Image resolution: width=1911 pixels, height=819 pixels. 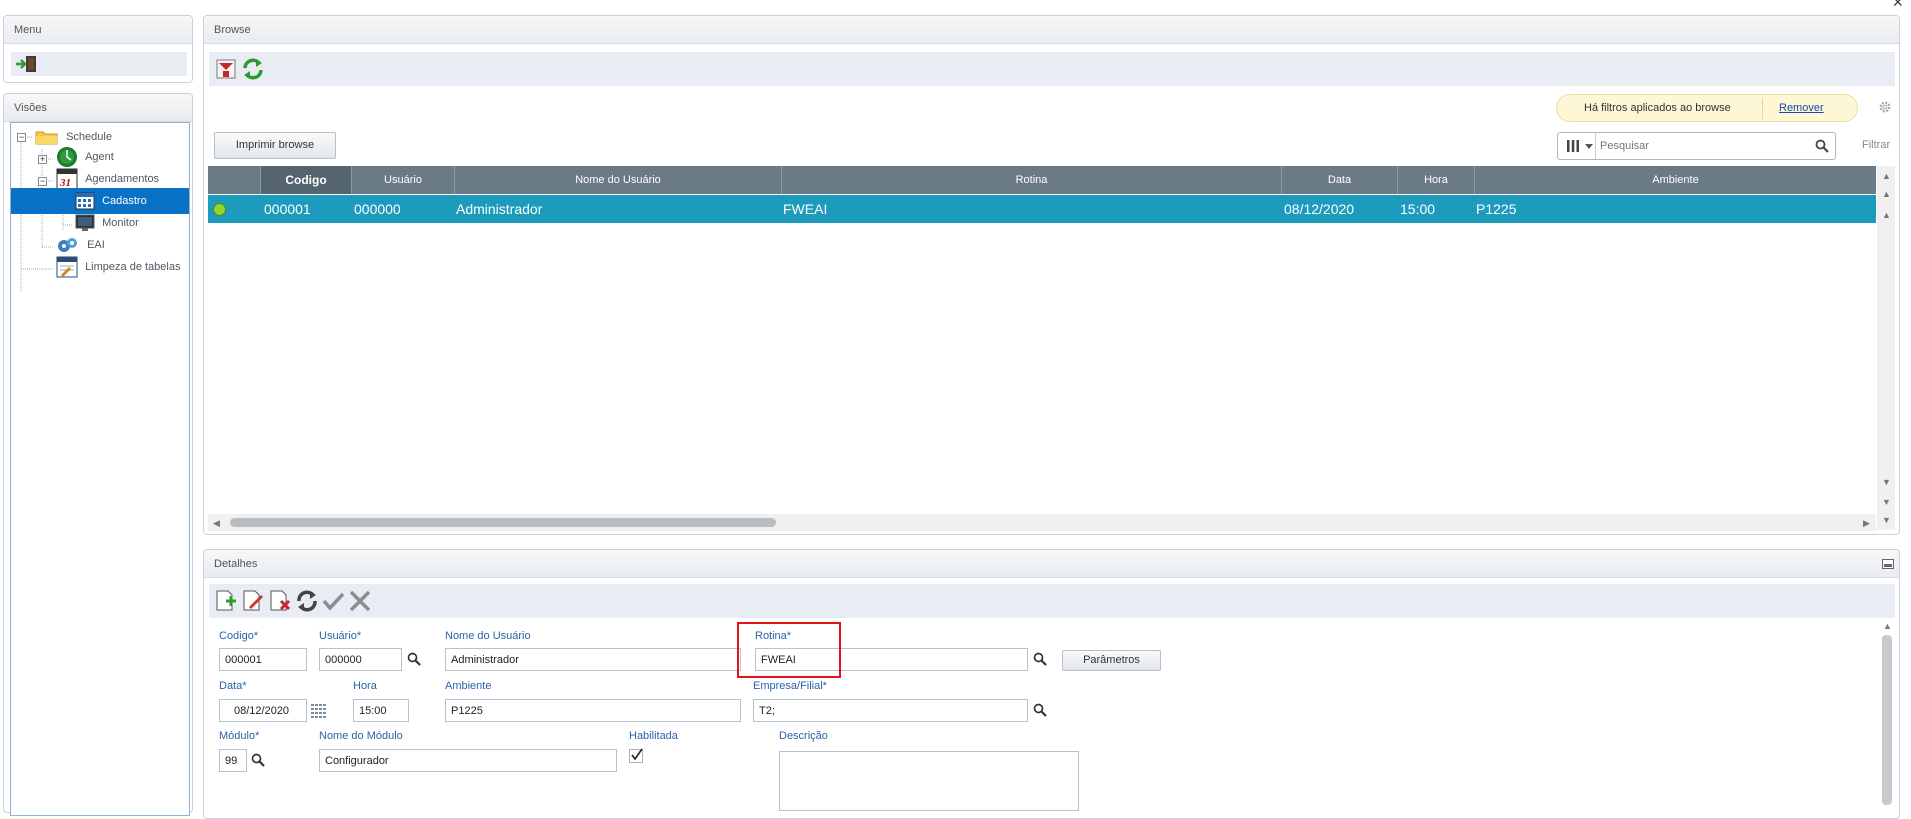 What do you see at coordinates (1319, 209) in the screenshot?
I see `cell-data: 08/12/2020` at bounding box center [1319, 209].